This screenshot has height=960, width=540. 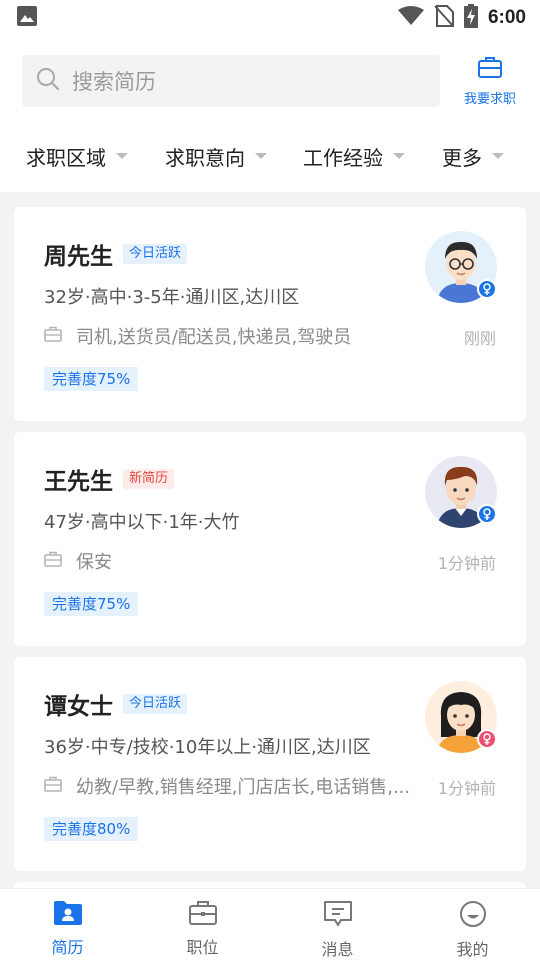 I want to click on nav-jobs: 职位, so click(x=202, y=924).